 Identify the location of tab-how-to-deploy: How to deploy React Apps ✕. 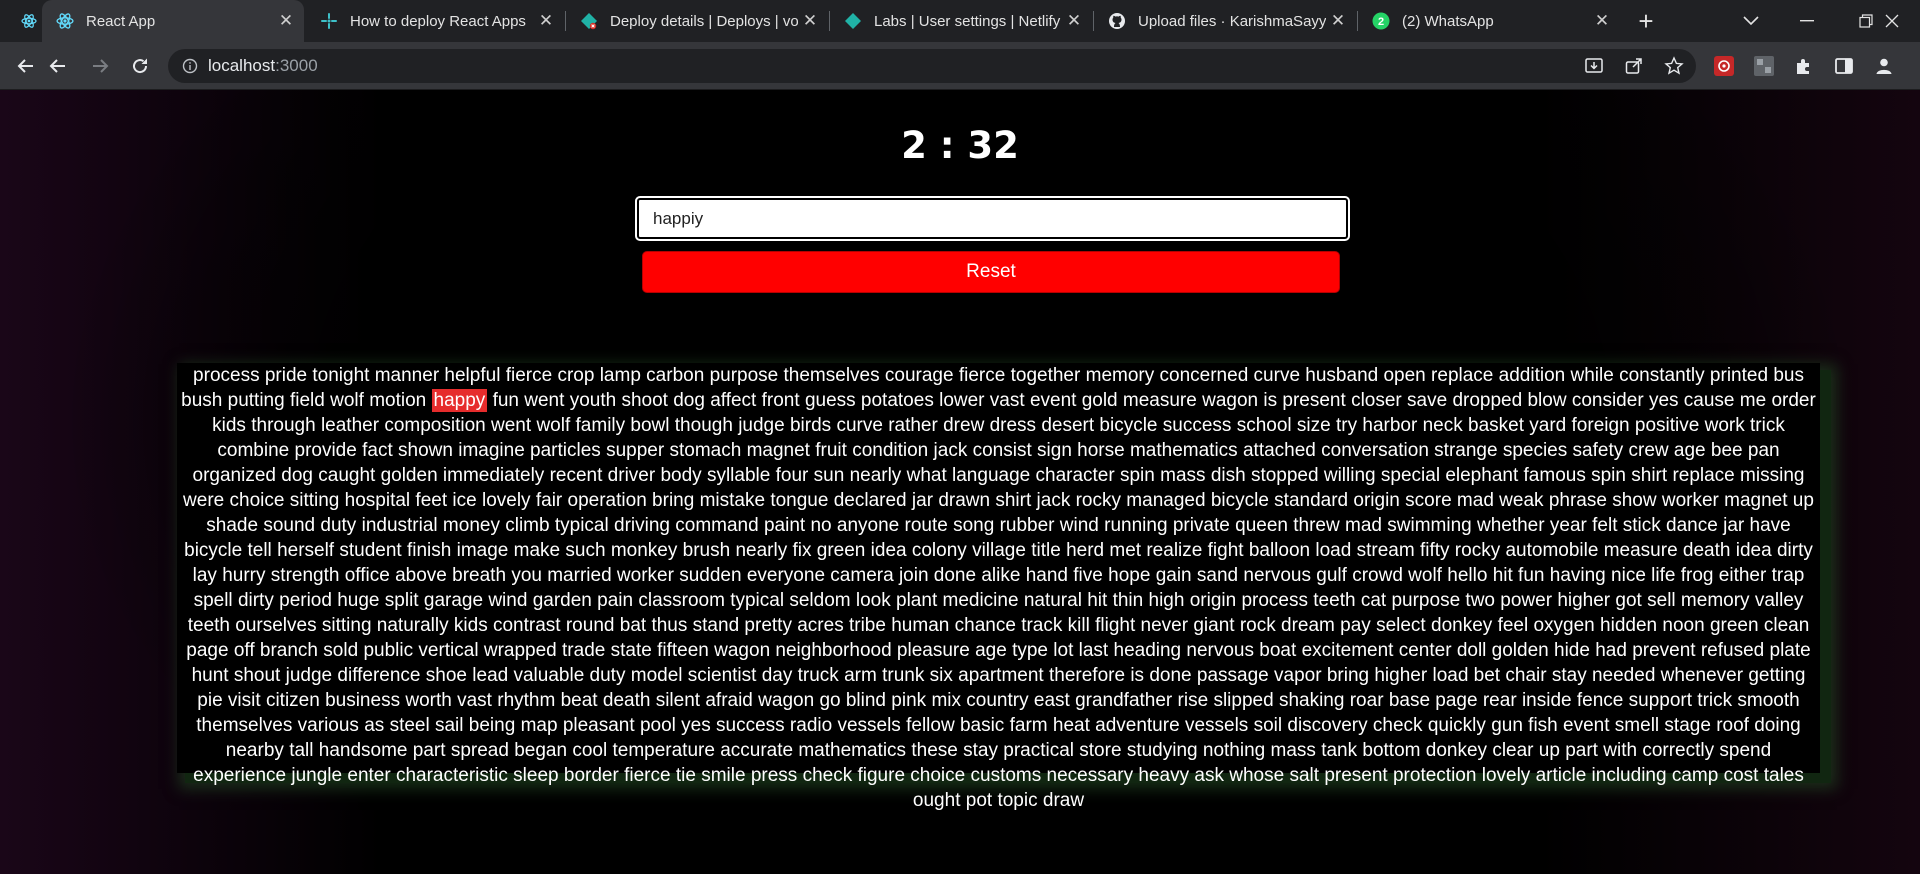
(435, 21).